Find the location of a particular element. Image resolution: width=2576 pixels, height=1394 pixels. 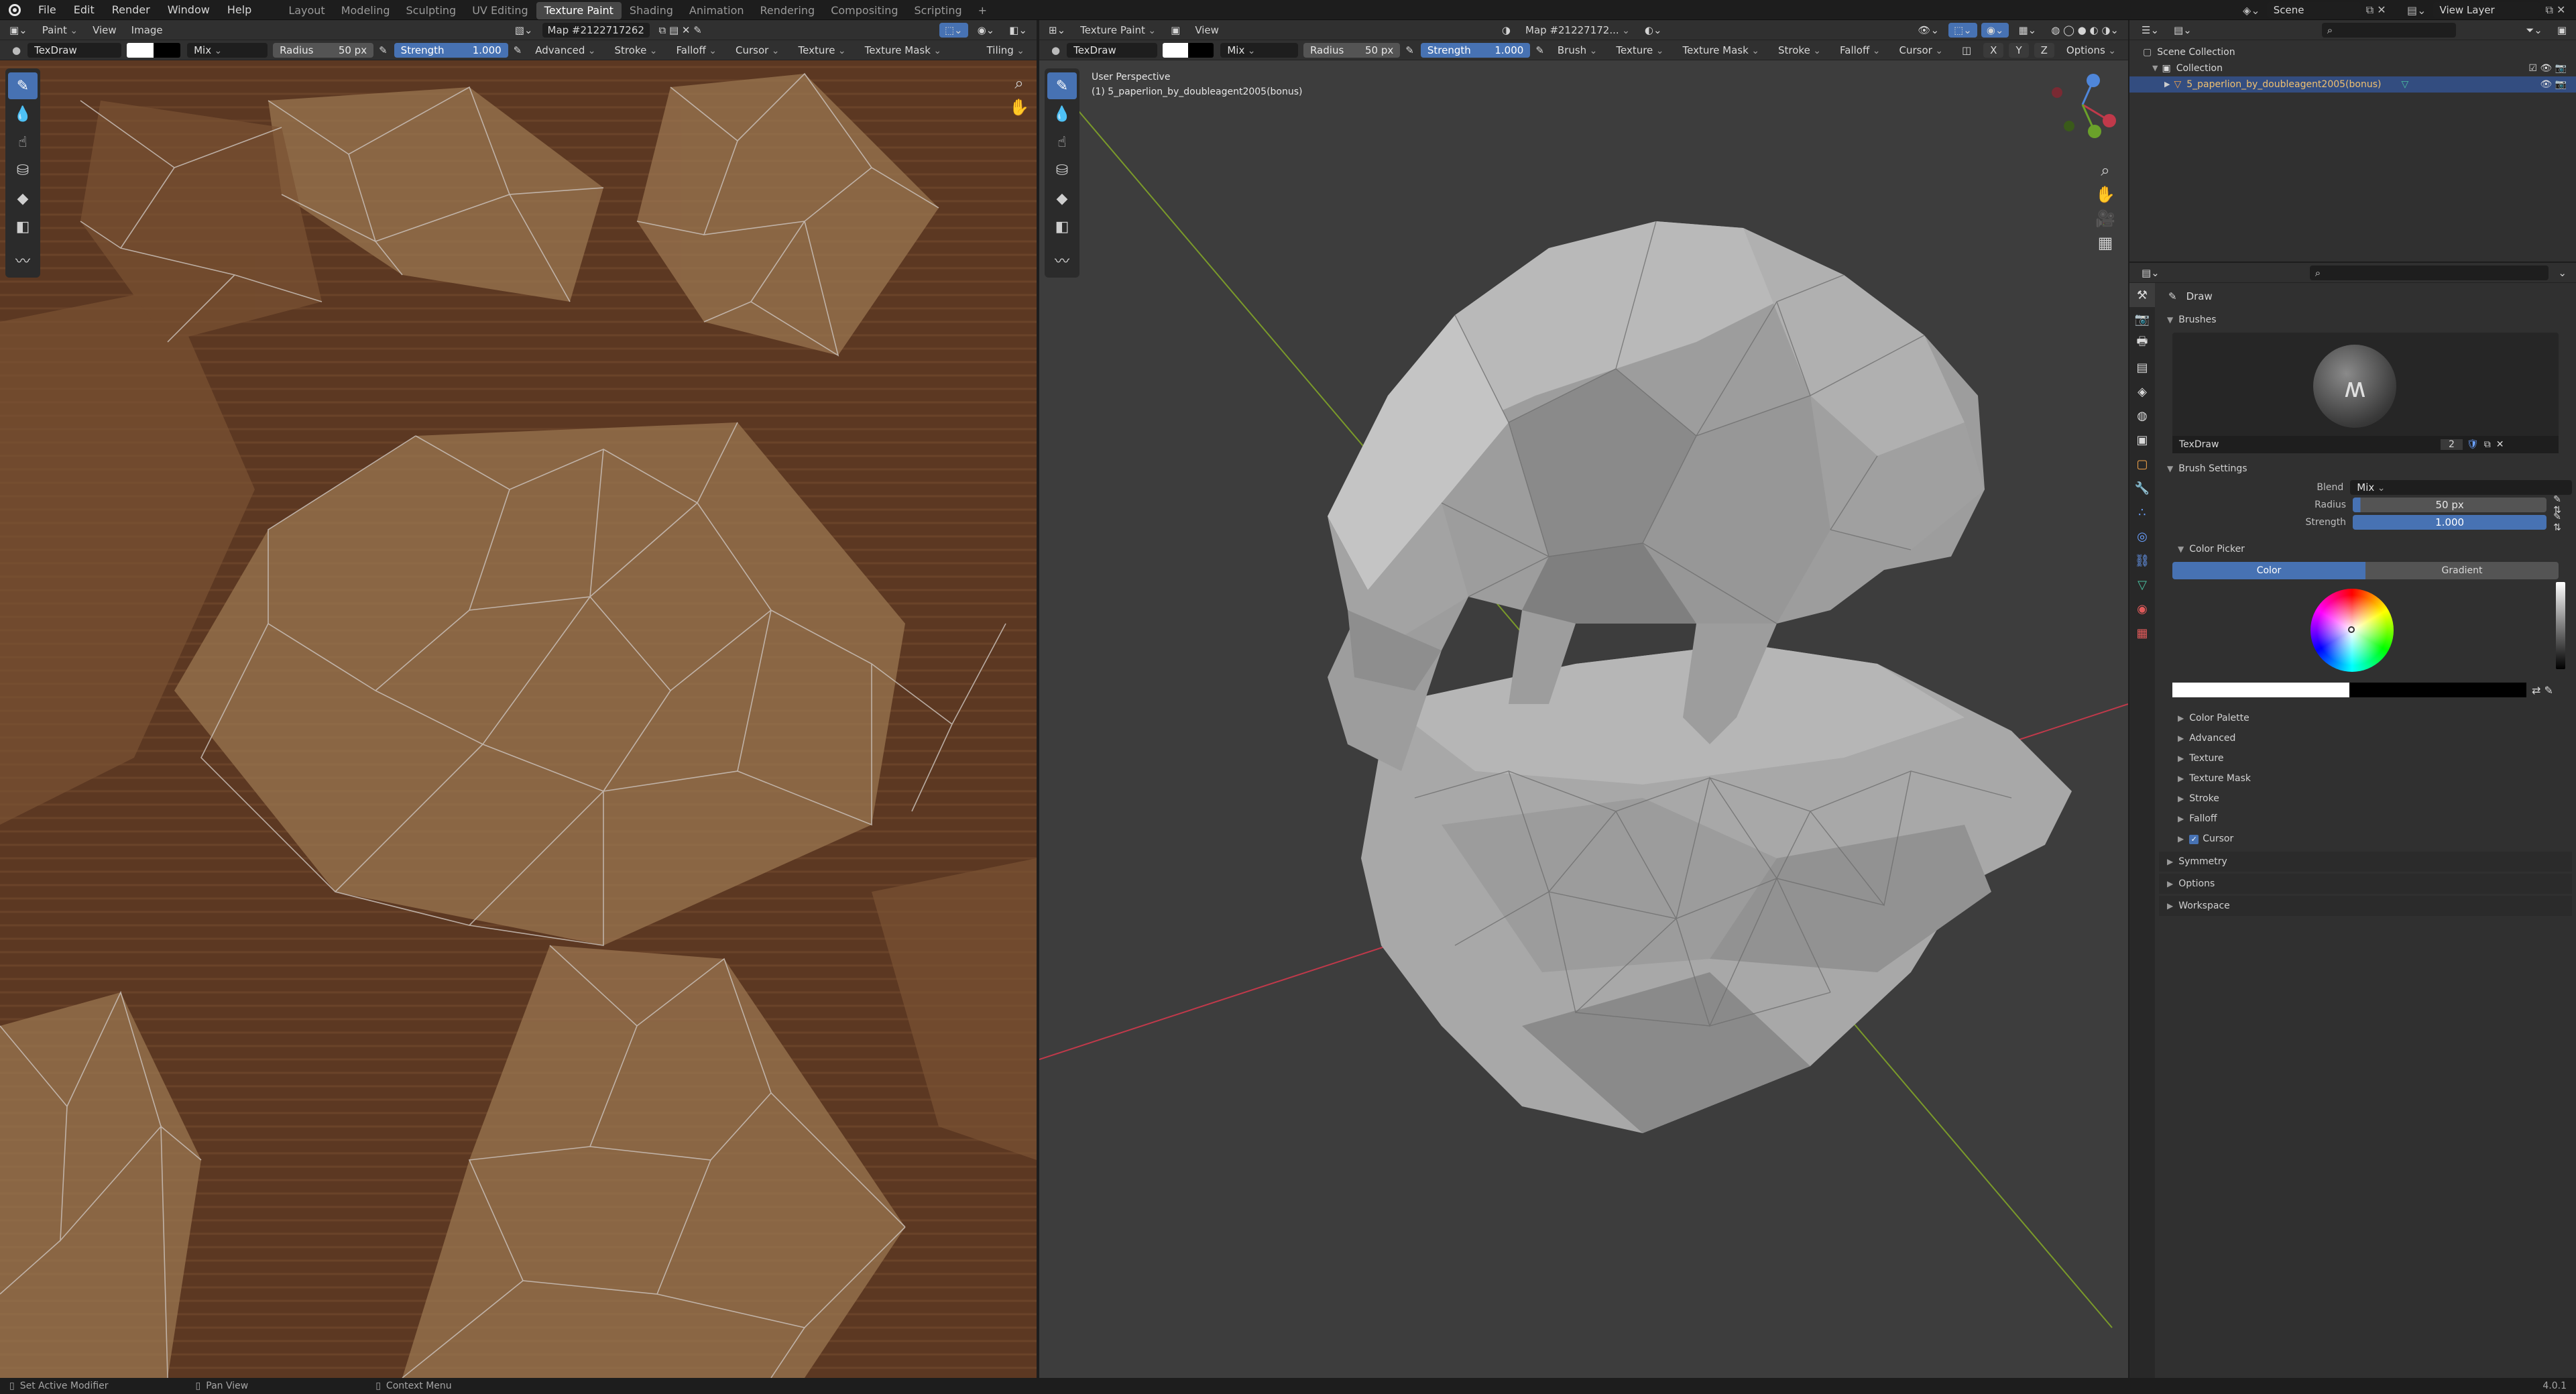

viewport-menu-texture-mask: Texture Mask is located at coordinates (1721, 50).